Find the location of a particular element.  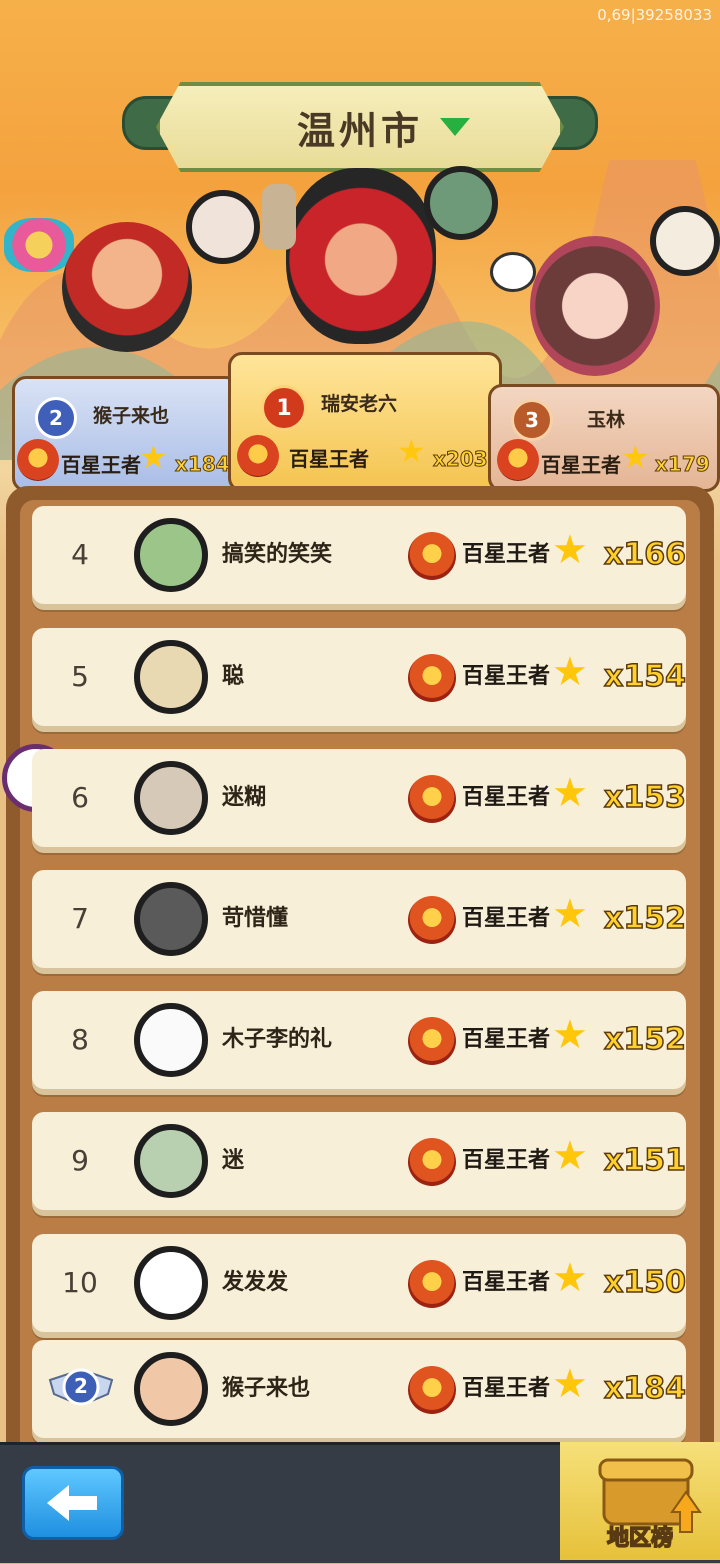

leaderboard-row: 5 聪 百星王者 ★ x154 is located at coordinates (359, 677).